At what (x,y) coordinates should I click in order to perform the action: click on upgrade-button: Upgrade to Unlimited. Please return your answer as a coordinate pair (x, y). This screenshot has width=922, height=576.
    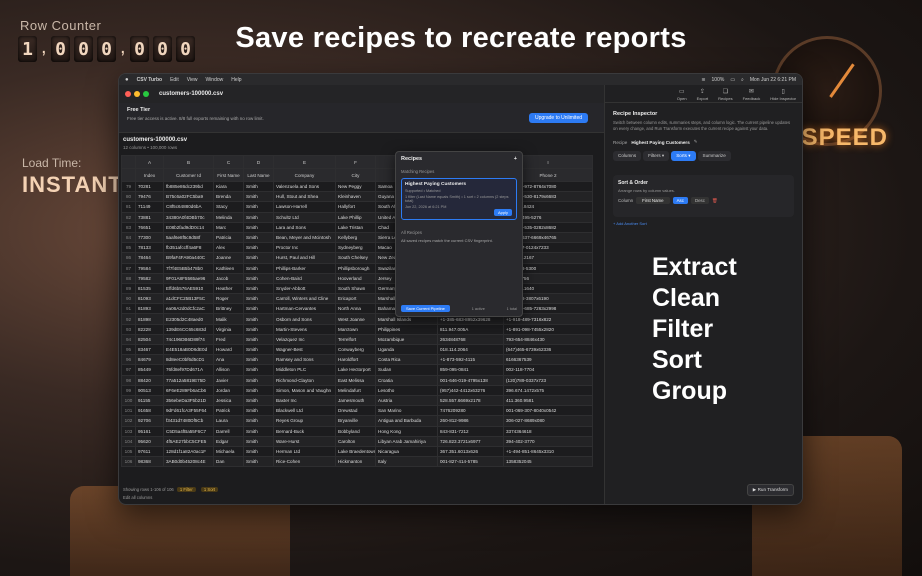
    Looking at the image, I should click on (558, 118).